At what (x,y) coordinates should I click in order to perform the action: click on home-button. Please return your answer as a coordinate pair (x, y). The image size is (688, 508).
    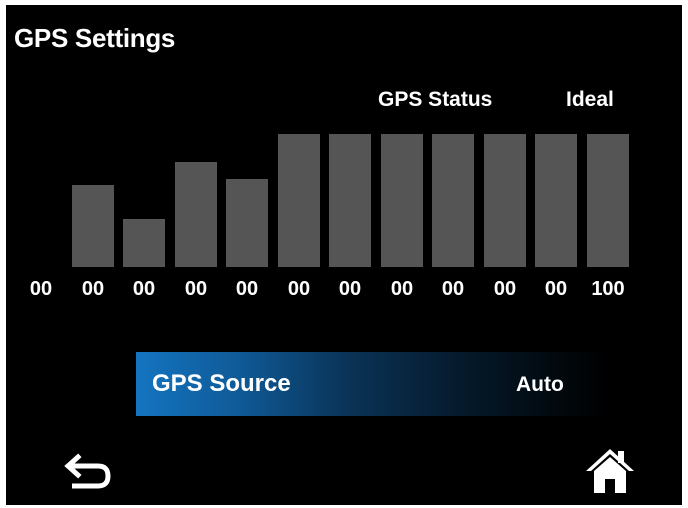
    Looking at the image, I should click on (610, 471).